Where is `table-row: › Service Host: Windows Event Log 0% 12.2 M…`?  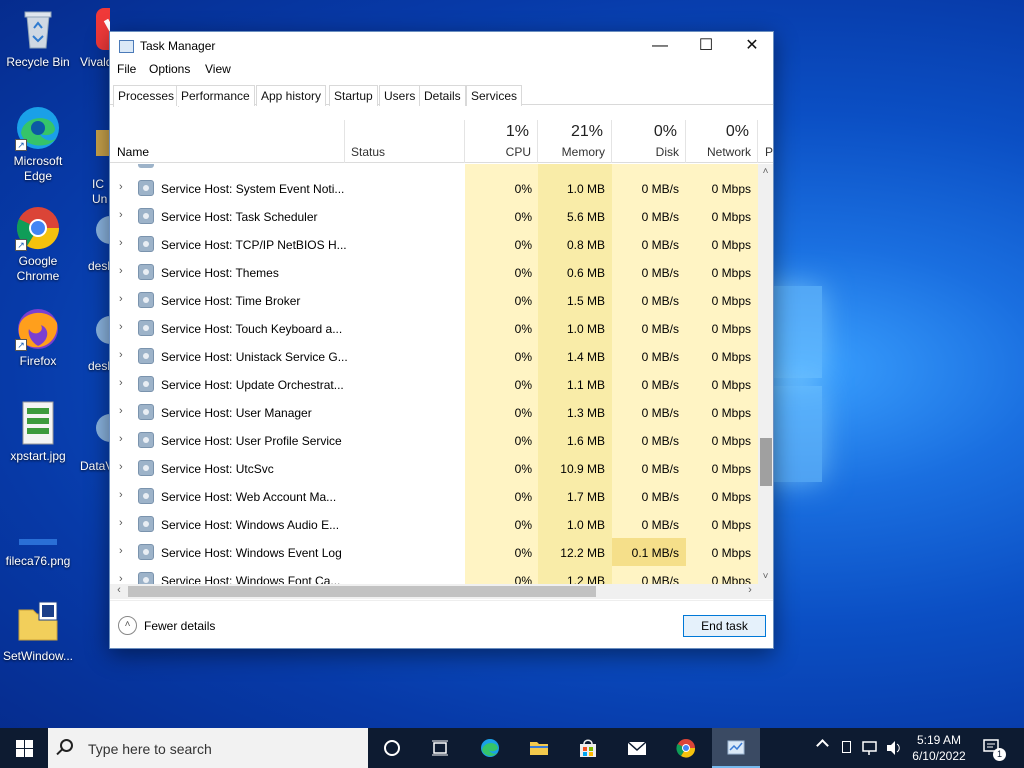
table-row: › Service Host: Windows Event Log 0% 12.2 M… is located at coordinates (434, 552).